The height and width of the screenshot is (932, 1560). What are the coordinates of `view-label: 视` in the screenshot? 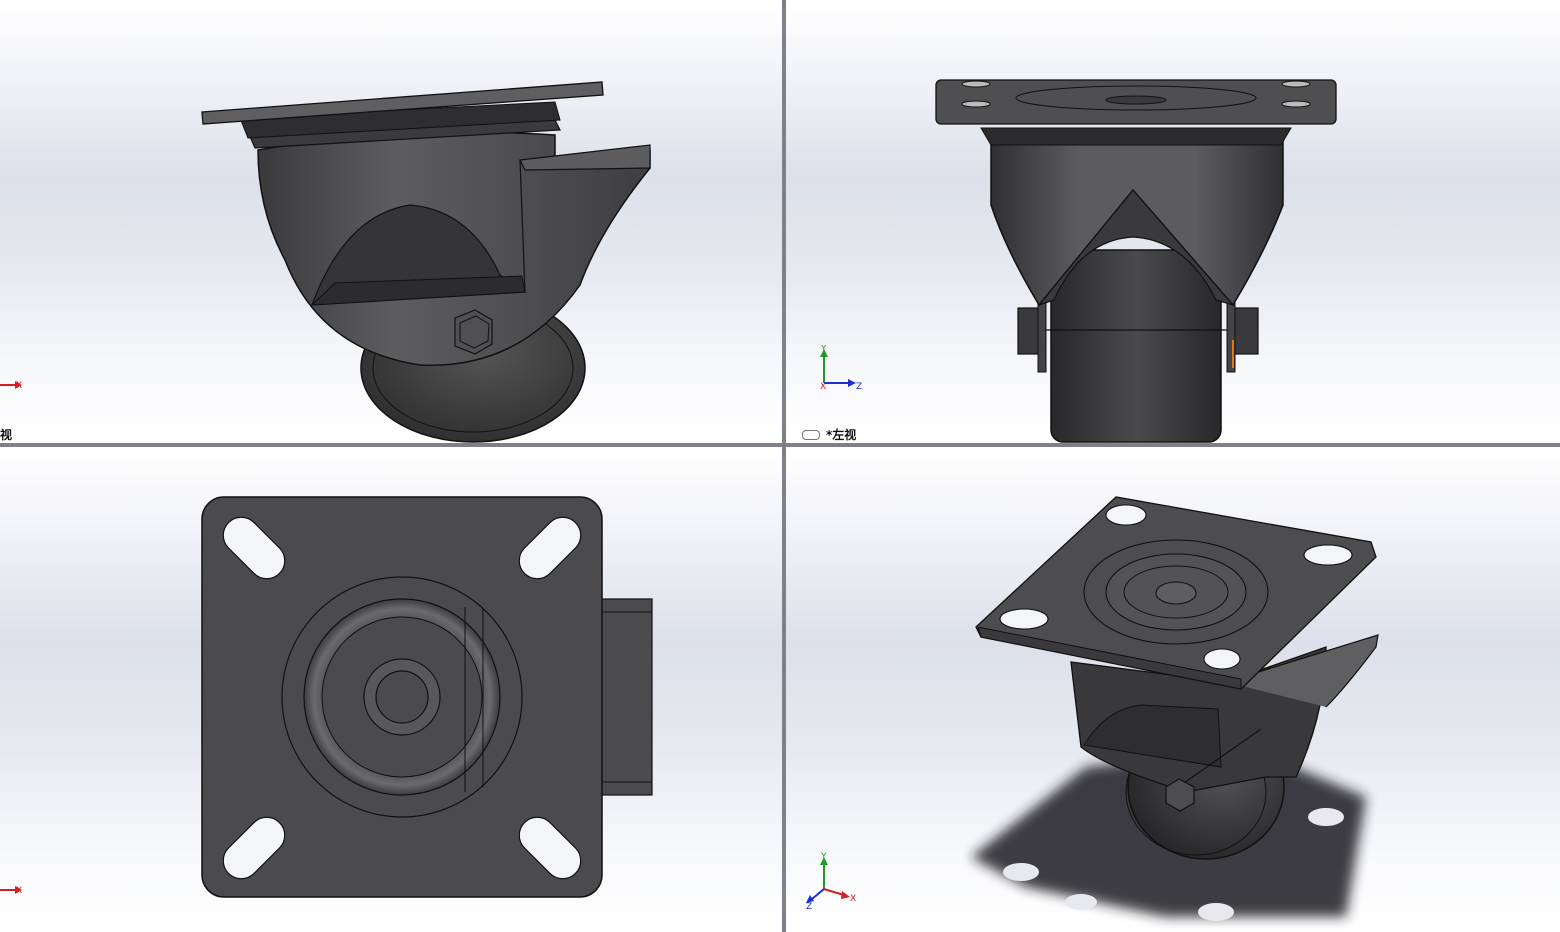 It's located at (6, 435).